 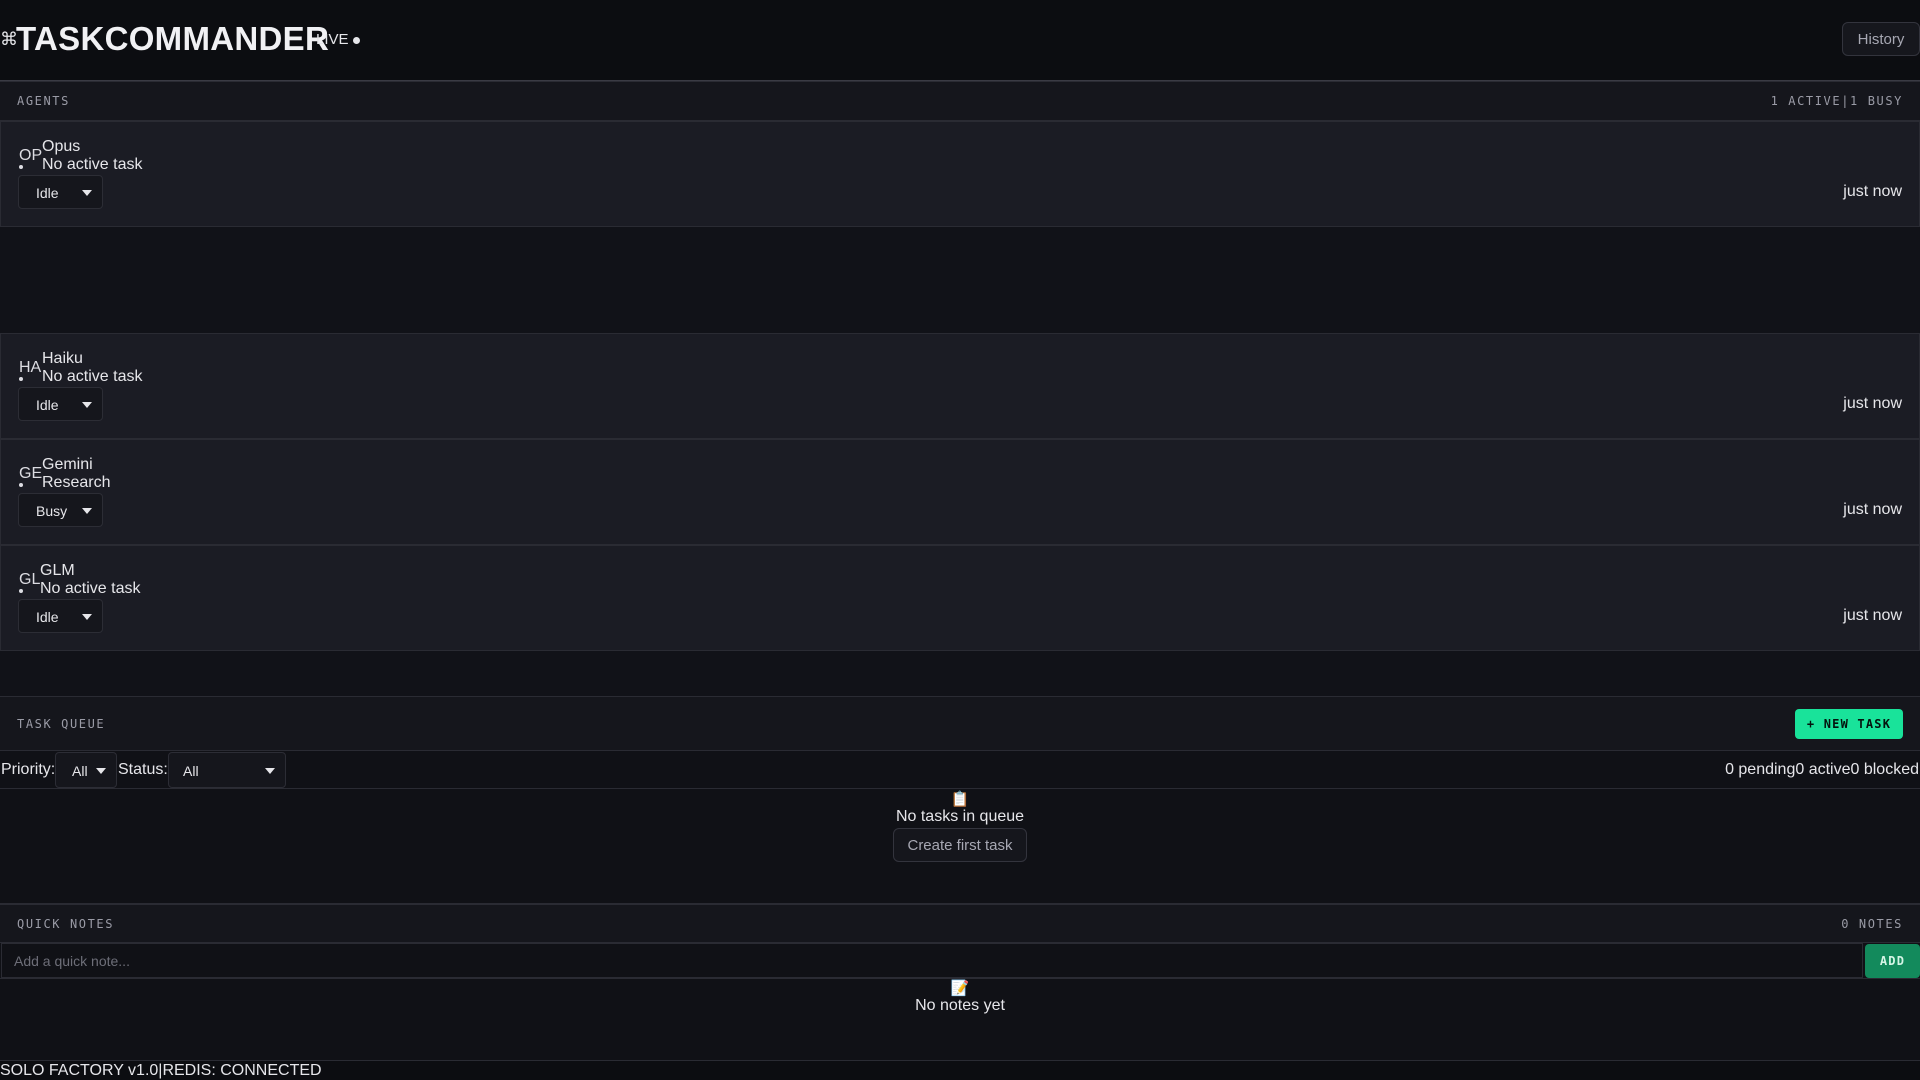 What do you see at coordinates (332, 39) in the screenshot?
I see `live-badge: LIVE` at bounding box center [332, 39].